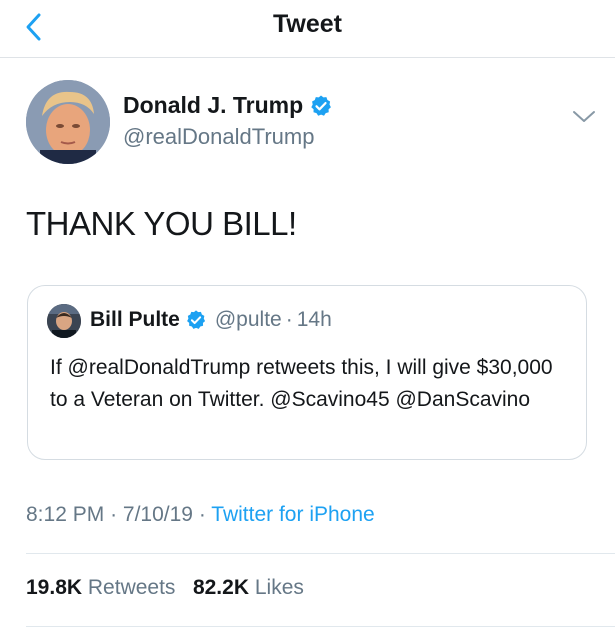 Image resolution: width=615 pixels, height=632 pixels. I want to click on quoted-header: Bill Pulte @pulte · 14h, so click(211, 320).